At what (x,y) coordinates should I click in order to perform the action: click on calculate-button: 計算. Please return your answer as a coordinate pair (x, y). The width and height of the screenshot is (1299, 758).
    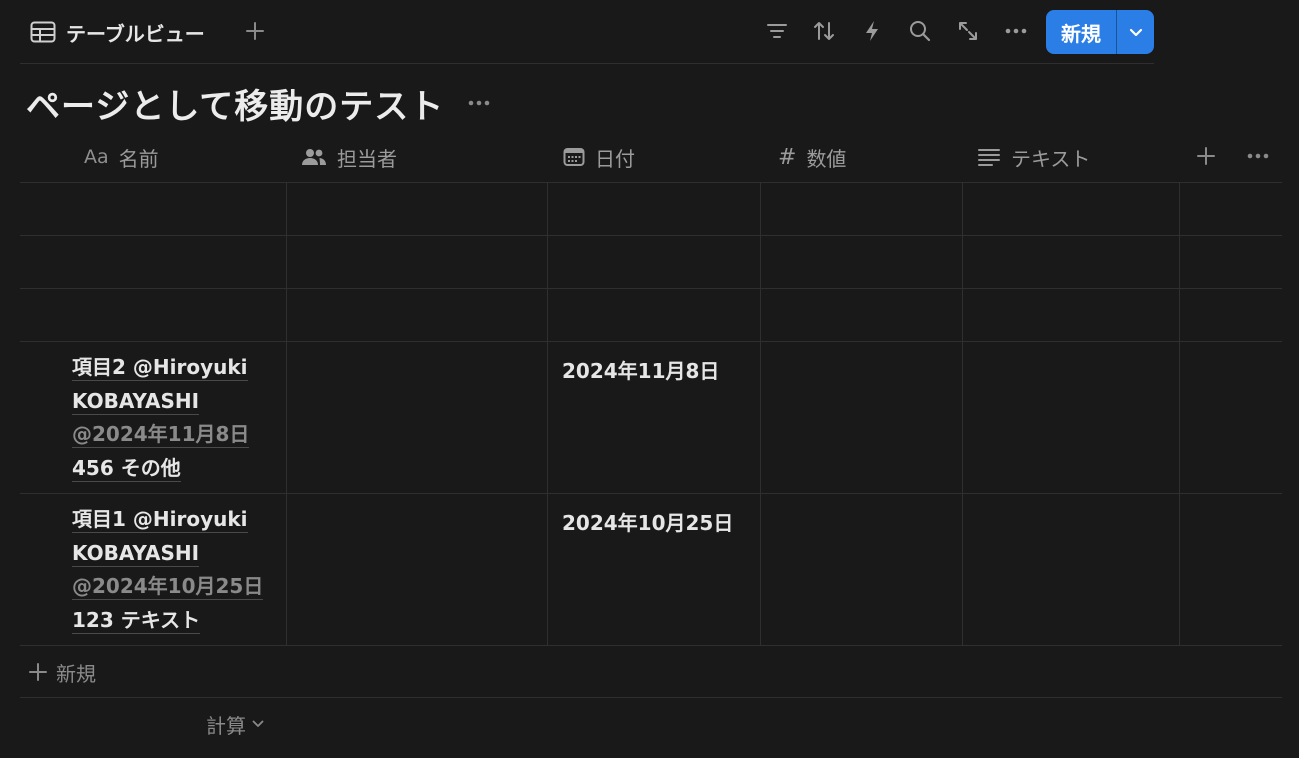
    Looking at the image, I should click on (235, 724).